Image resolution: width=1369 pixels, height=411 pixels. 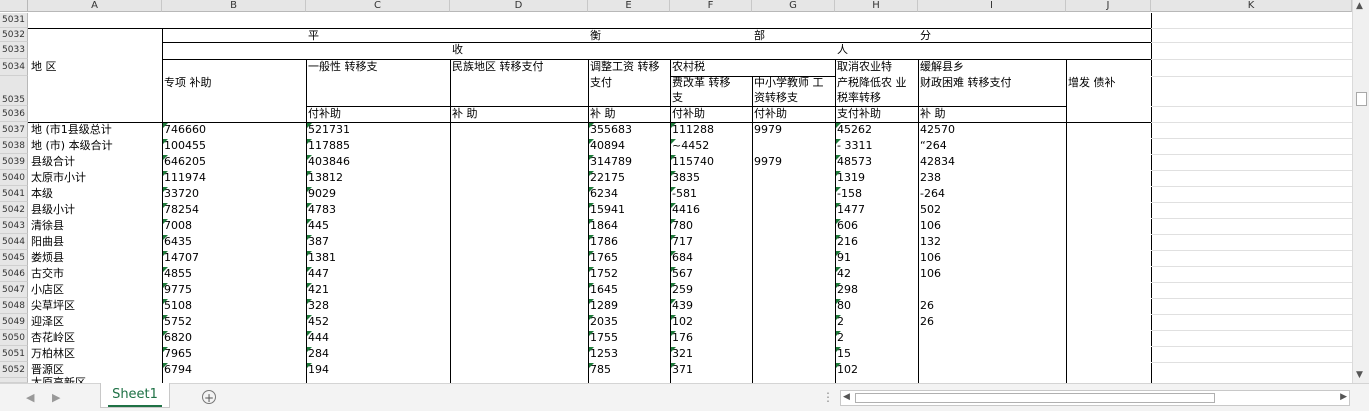 I want to click on column-header-a: A, so click(x=95, y=6).